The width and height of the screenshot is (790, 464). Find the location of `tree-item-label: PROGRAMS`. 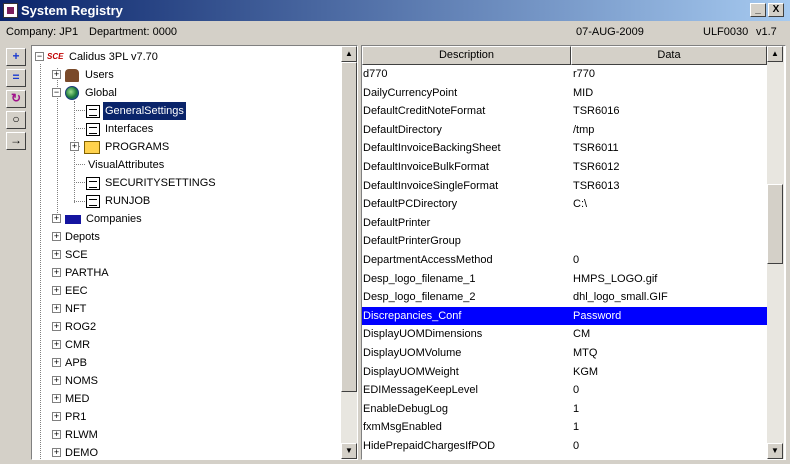

tree-item-label: PROGRAMS is located at coordinates (137, 147).